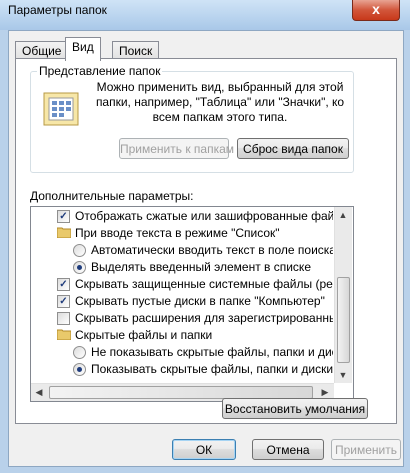 This screenshot has width=410, height=473. What do you see at coordinates (61, 109) in the screenshot?
I see `folder-view-icon` at bounding box center [61, 109].